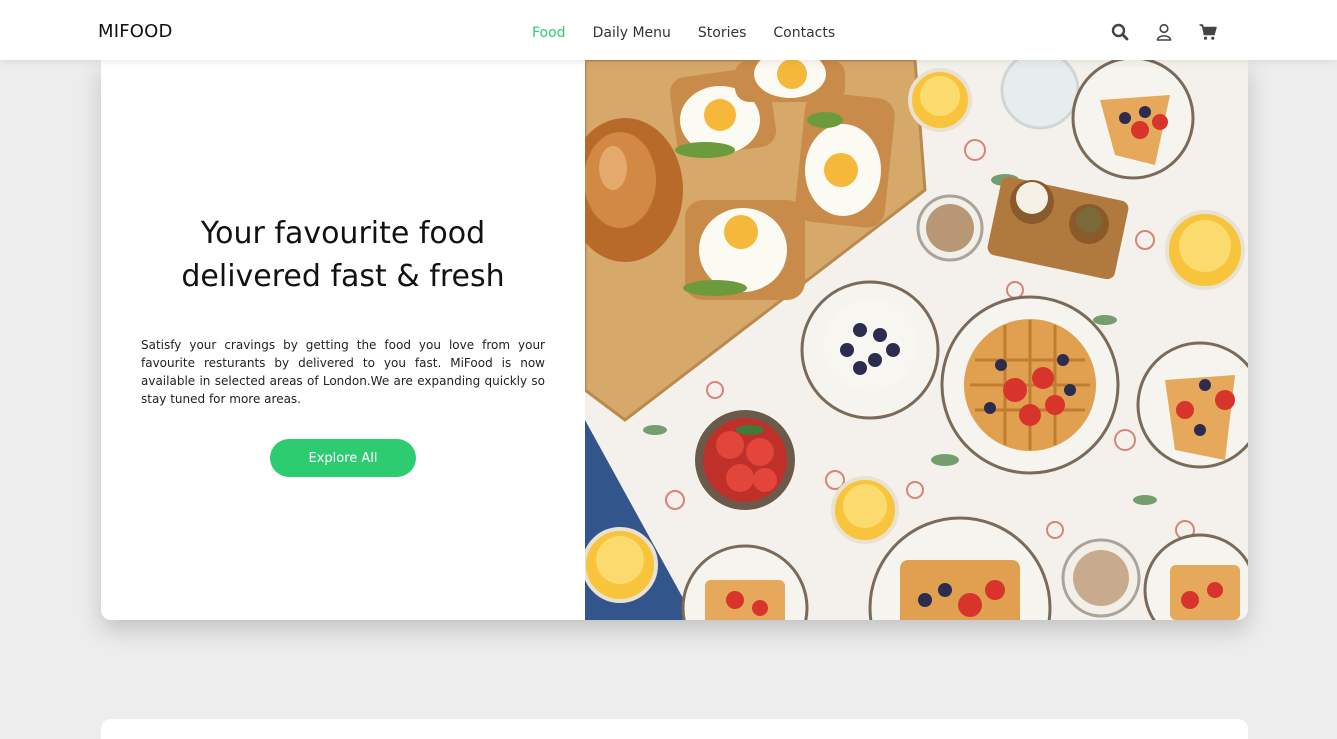 The image size is (1337, 739). Describe the element at coordinates (804, 33) in the screenshot. I see `nav-link-contacts: Contacts` at that location.